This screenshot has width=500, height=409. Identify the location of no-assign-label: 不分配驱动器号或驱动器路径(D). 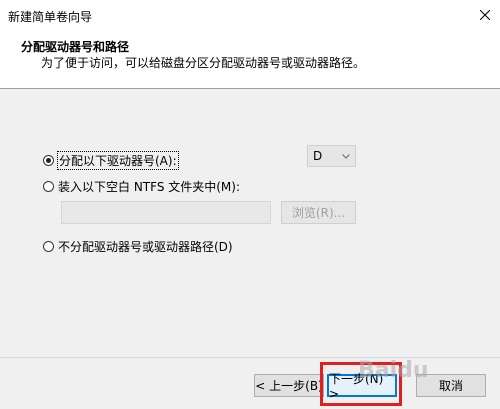
(145, 247).